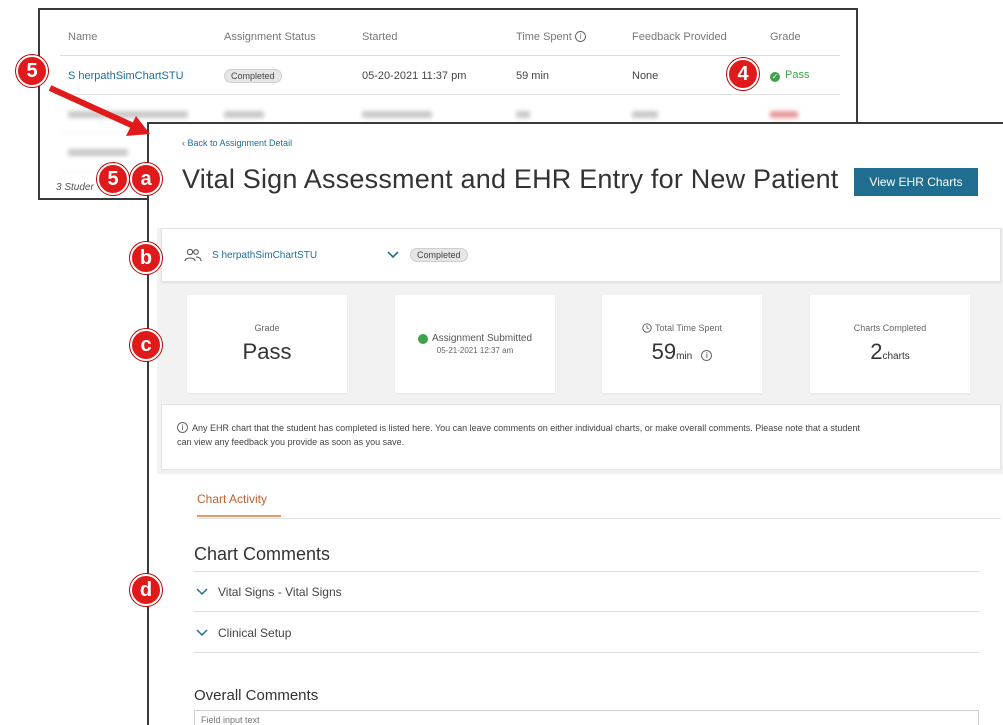  Describe the element at coordinates (99, 110) in the screenshot. I see `pointer-arrow` at that location.